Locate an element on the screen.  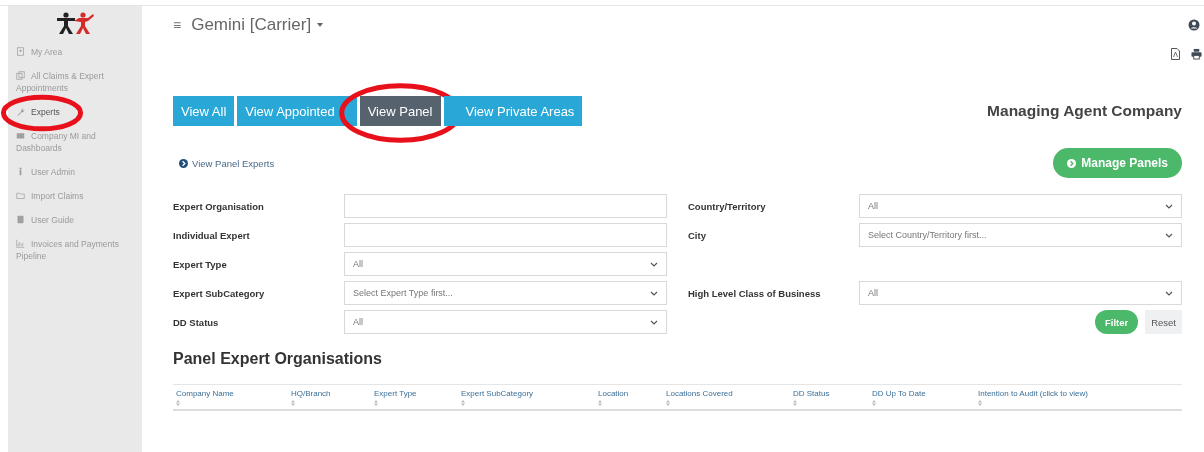
view-tab: View All is located at coordinates (204, 111).